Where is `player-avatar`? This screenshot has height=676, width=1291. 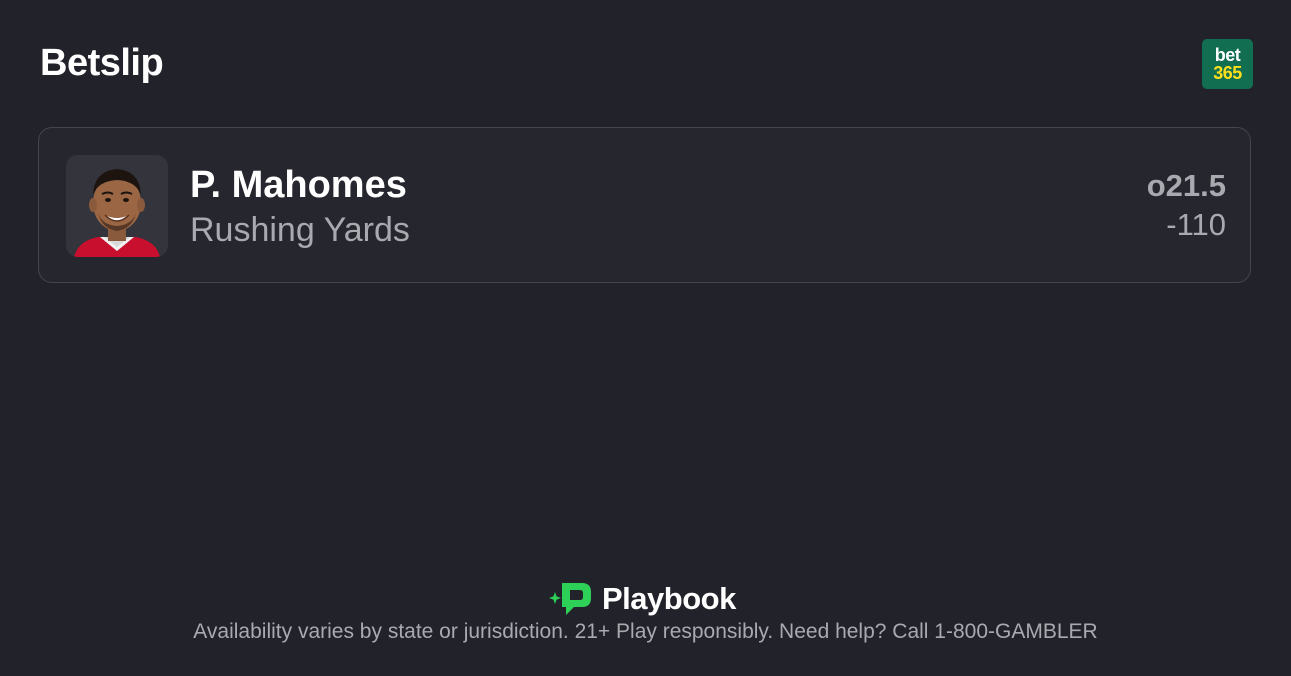
player-avatar is located at coordinates (117, 206).